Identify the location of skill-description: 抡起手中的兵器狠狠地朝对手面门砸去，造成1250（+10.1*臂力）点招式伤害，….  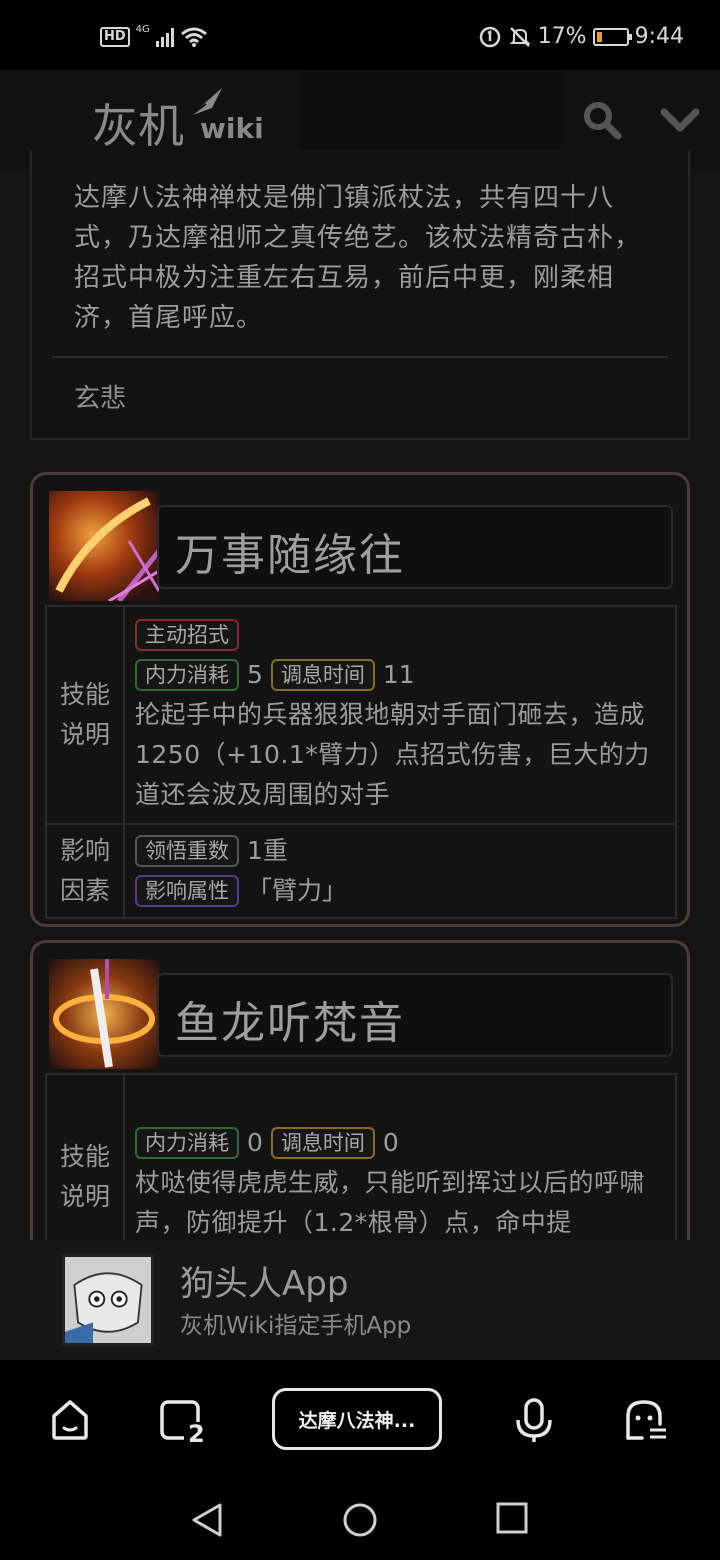
(392, 754).